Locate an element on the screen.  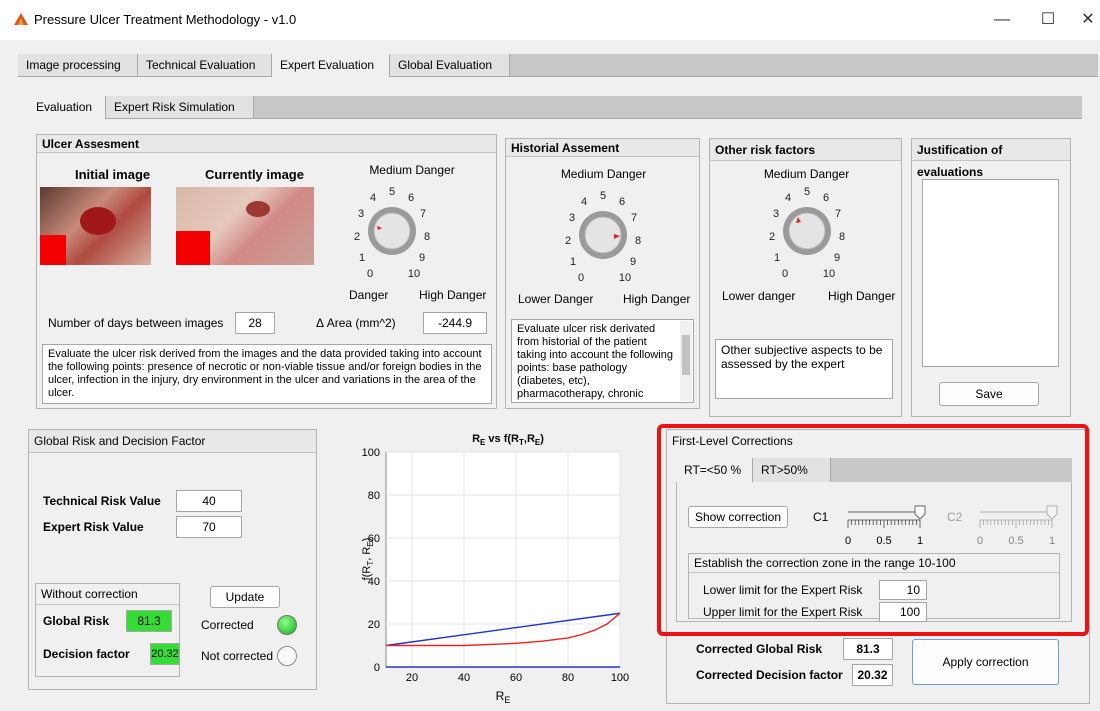
corrected-decision-factor-value: 20.32 is located at coordinates (872, 675).